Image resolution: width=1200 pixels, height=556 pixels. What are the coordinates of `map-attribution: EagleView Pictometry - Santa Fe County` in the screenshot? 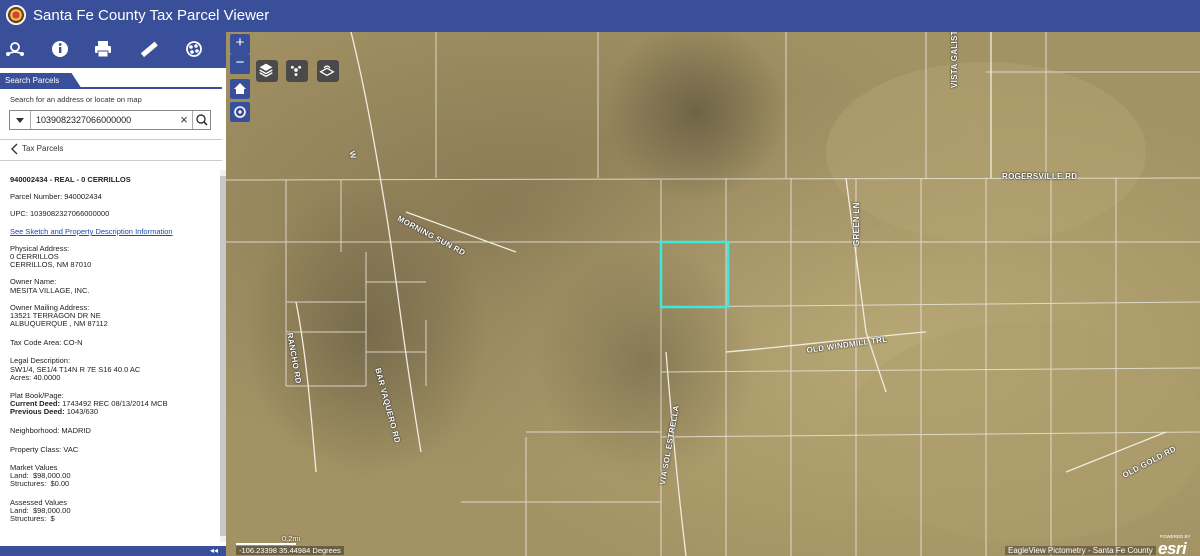 It's located at (1080, 550).